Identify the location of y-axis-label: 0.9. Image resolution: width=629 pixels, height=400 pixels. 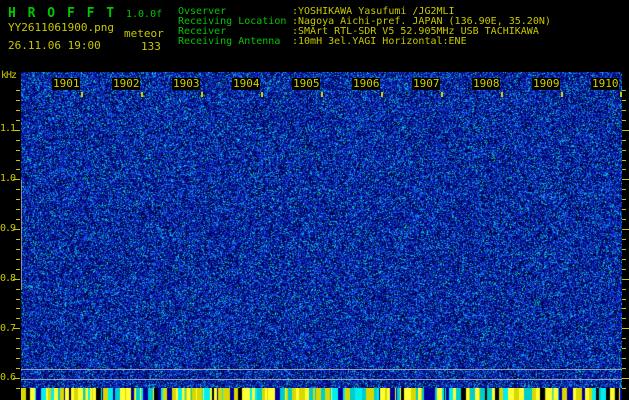
(8, 228).